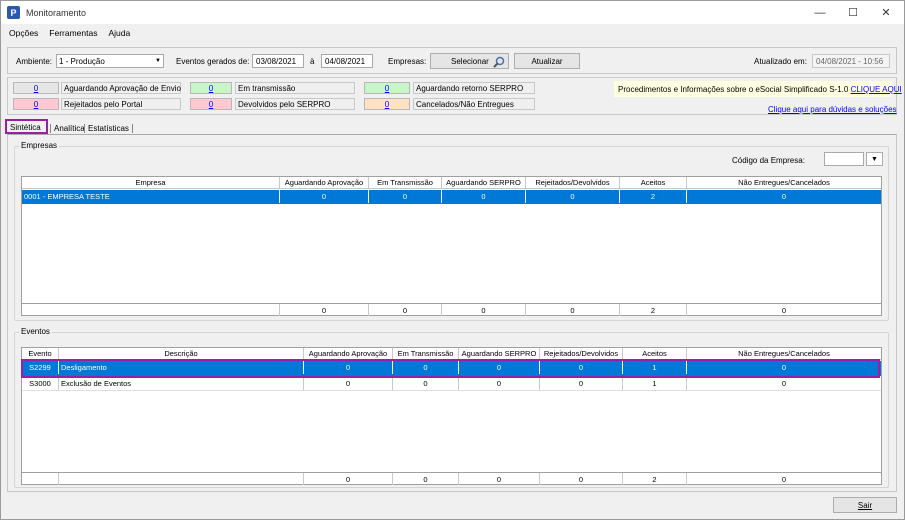 The image size is (905, 520). Describe the element at coordinates (844, 159) in the screenshot. I see `codigo-empresa-field` at that location.